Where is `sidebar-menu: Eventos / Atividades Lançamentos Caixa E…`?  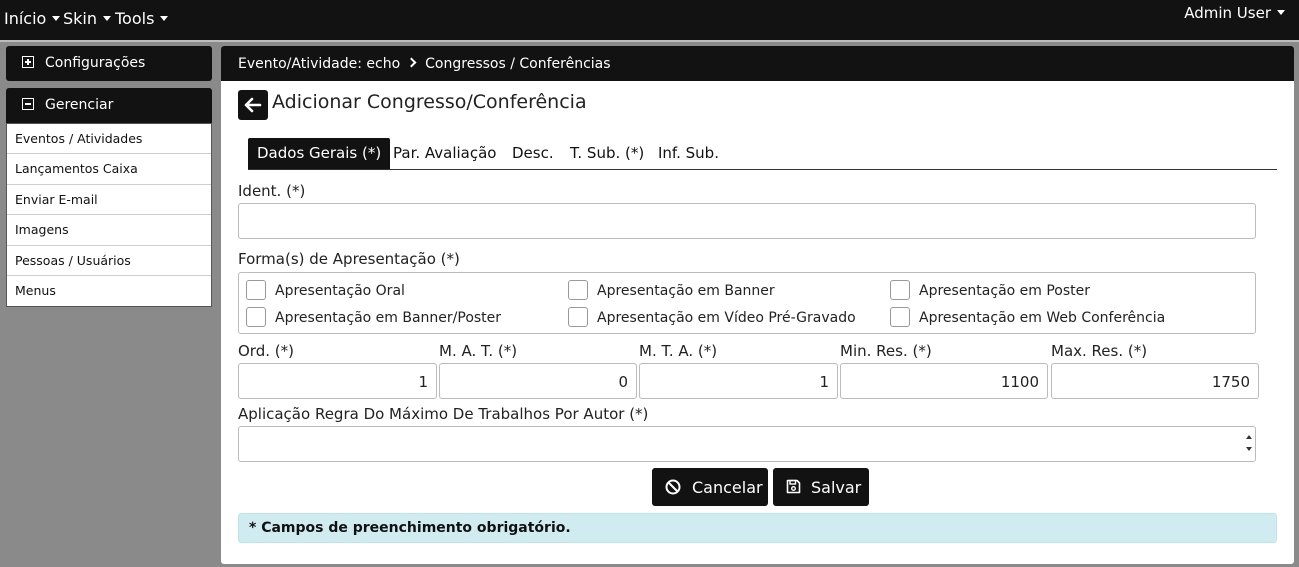
sidebar-menu: Eventos / Atividades Lançamentos Caixa E… is located at coordinates (109, 215).